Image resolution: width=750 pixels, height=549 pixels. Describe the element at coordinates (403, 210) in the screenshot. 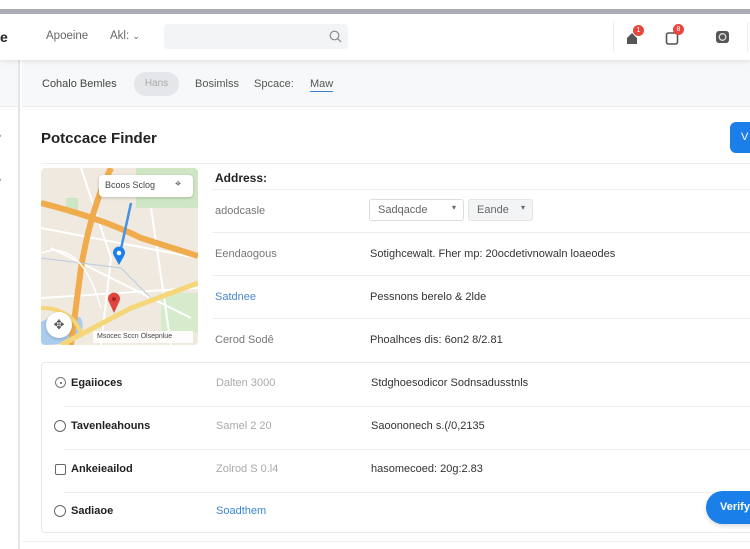

I see `select-value: Sadqacde` at that location.